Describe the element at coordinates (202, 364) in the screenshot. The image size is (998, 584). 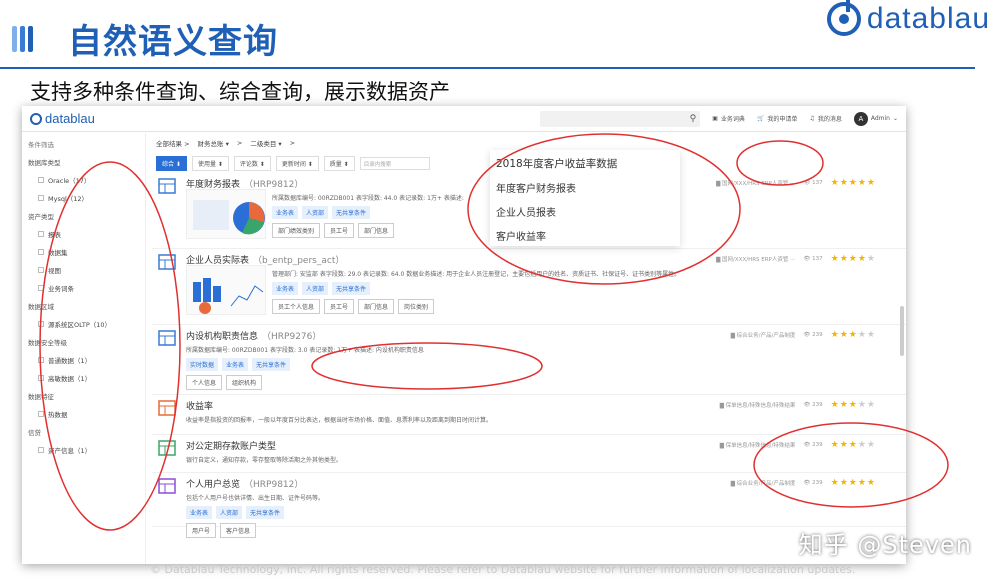
I see `tag-badge: 实时数据` at that location.